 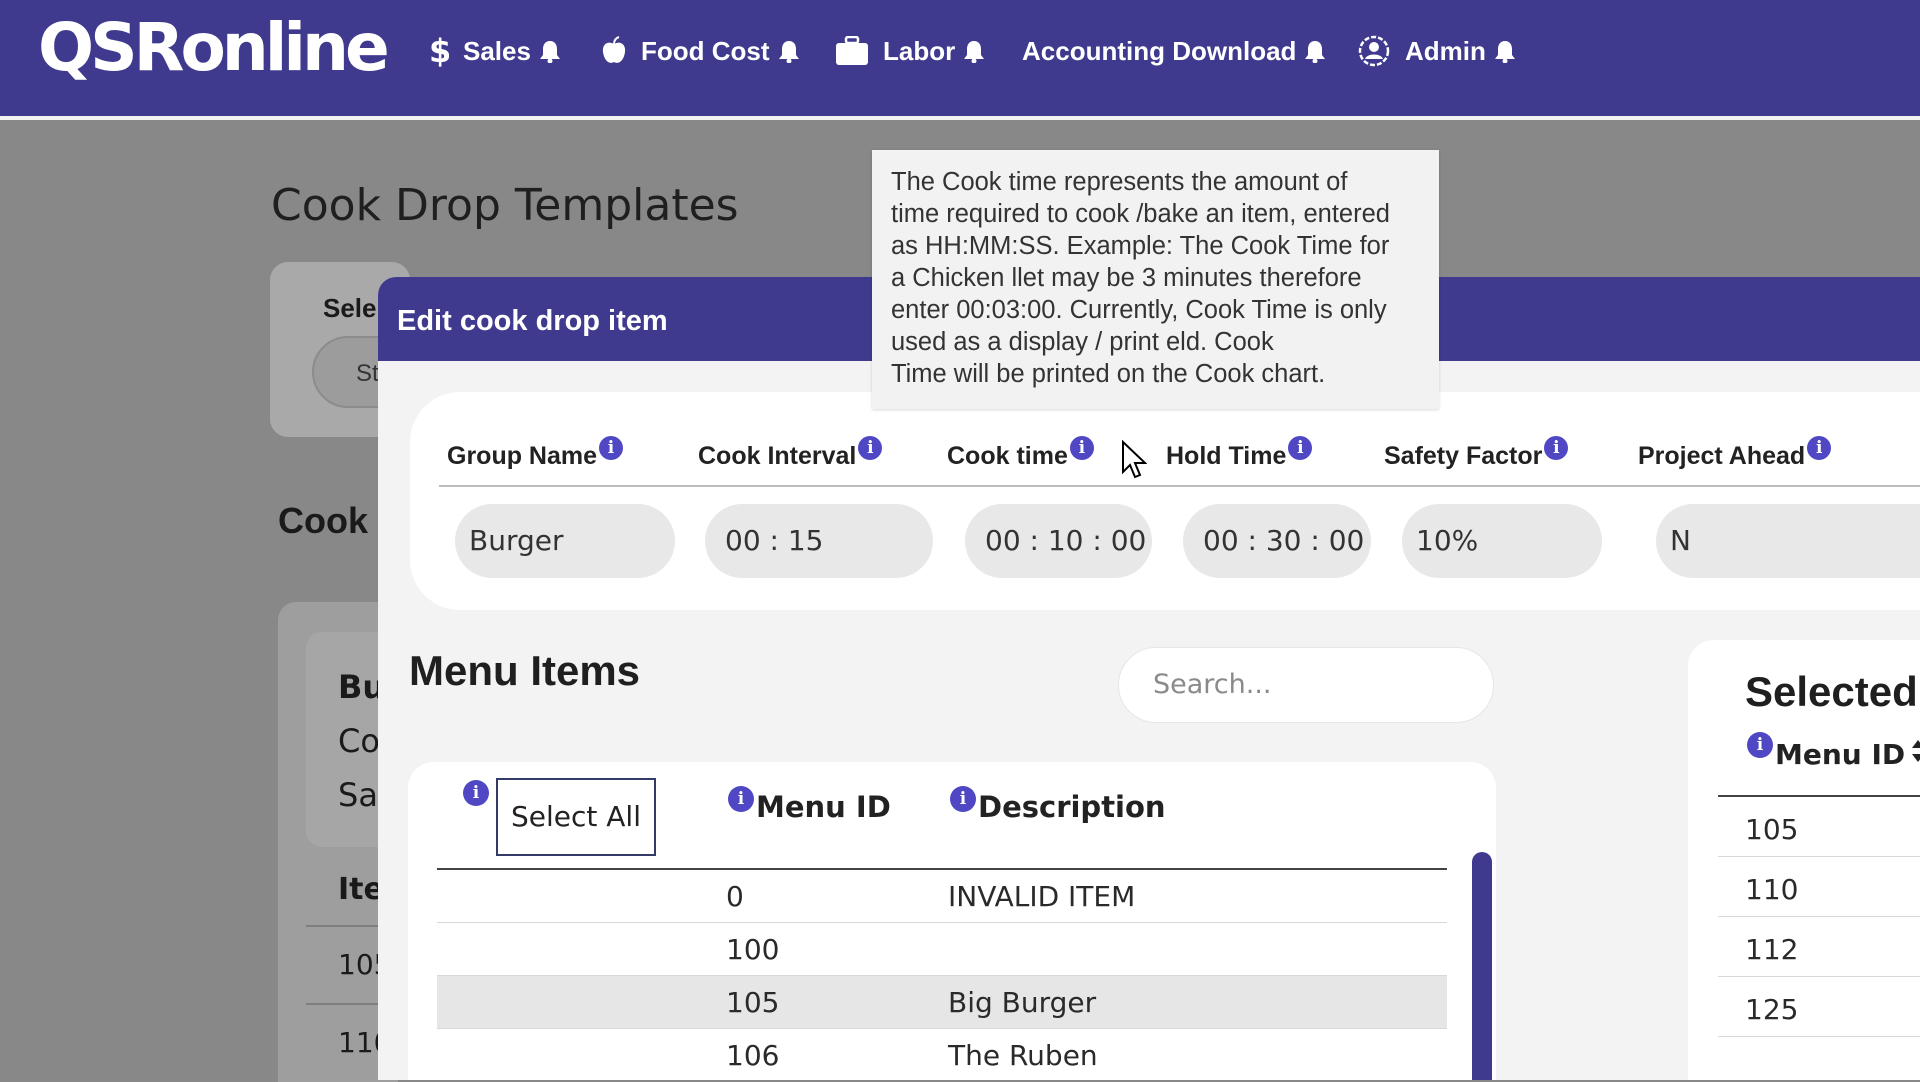 I want to click on table-row: 106 The Ruben, so click(x=942, y=1054).